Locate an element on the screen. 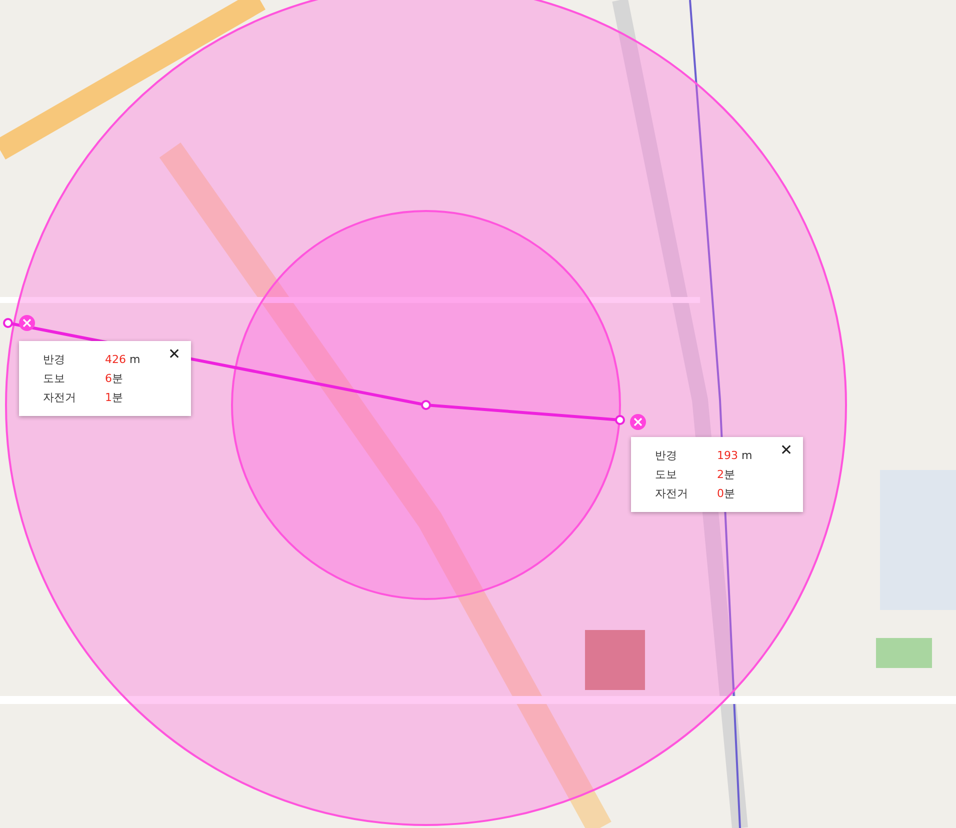 The image size is (956, 828). measure-value: 426 m is located at coordinates (122, 360).